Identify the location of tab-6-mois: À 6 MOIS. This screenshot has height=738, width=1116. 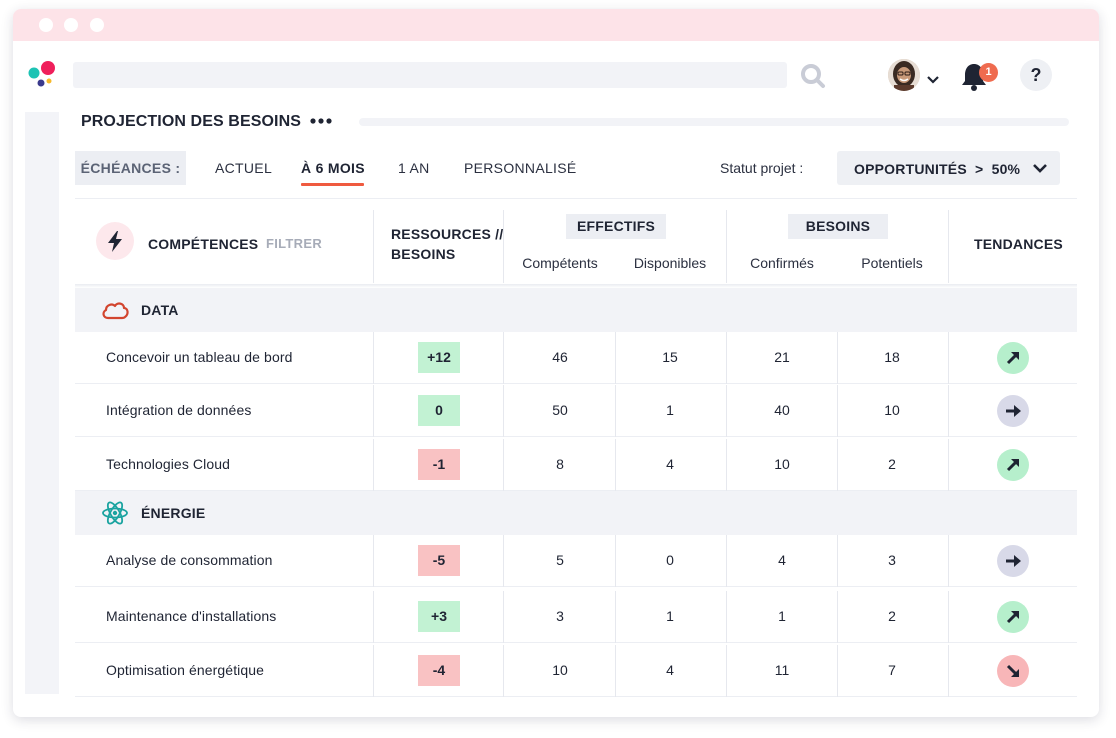
(333, 168).